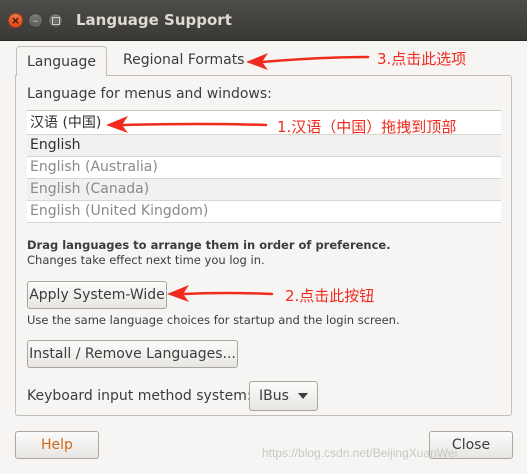  I want to click on window-title: Language Support, so click(154, 20).